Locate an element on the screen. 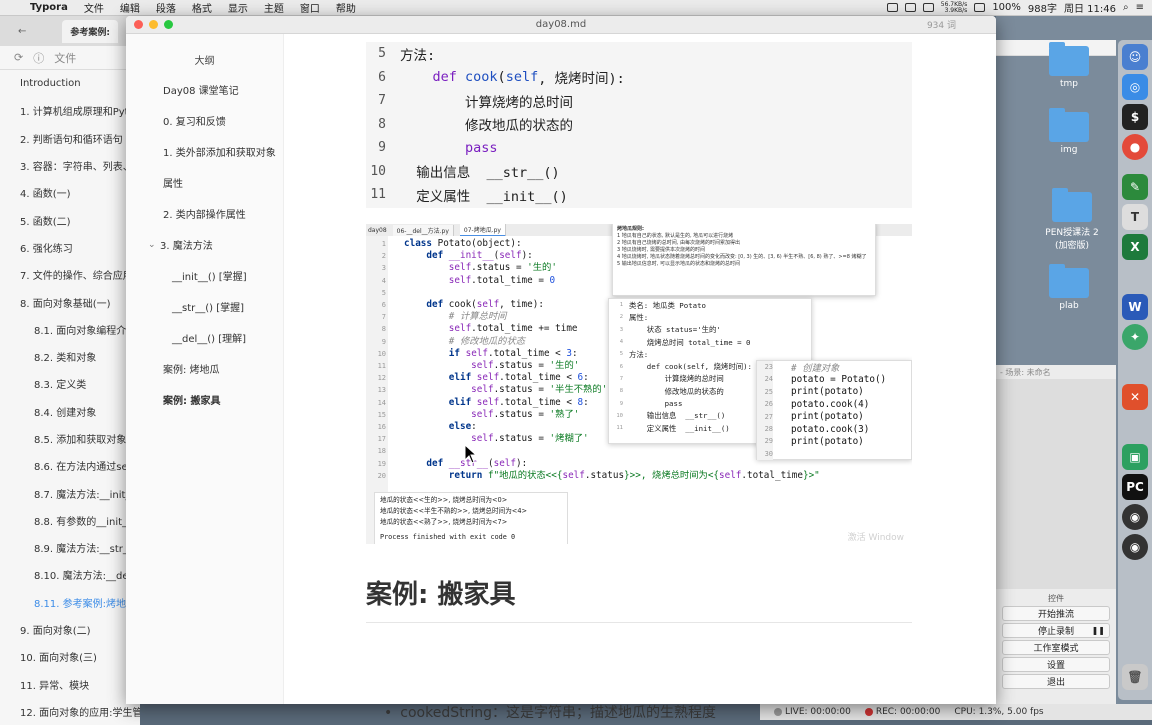 Image resolution: width=1152 pixels, height=725 pixels. sidebar-item: 8.9. 魔法方法:__str__ is located at coordinates (70, 547).